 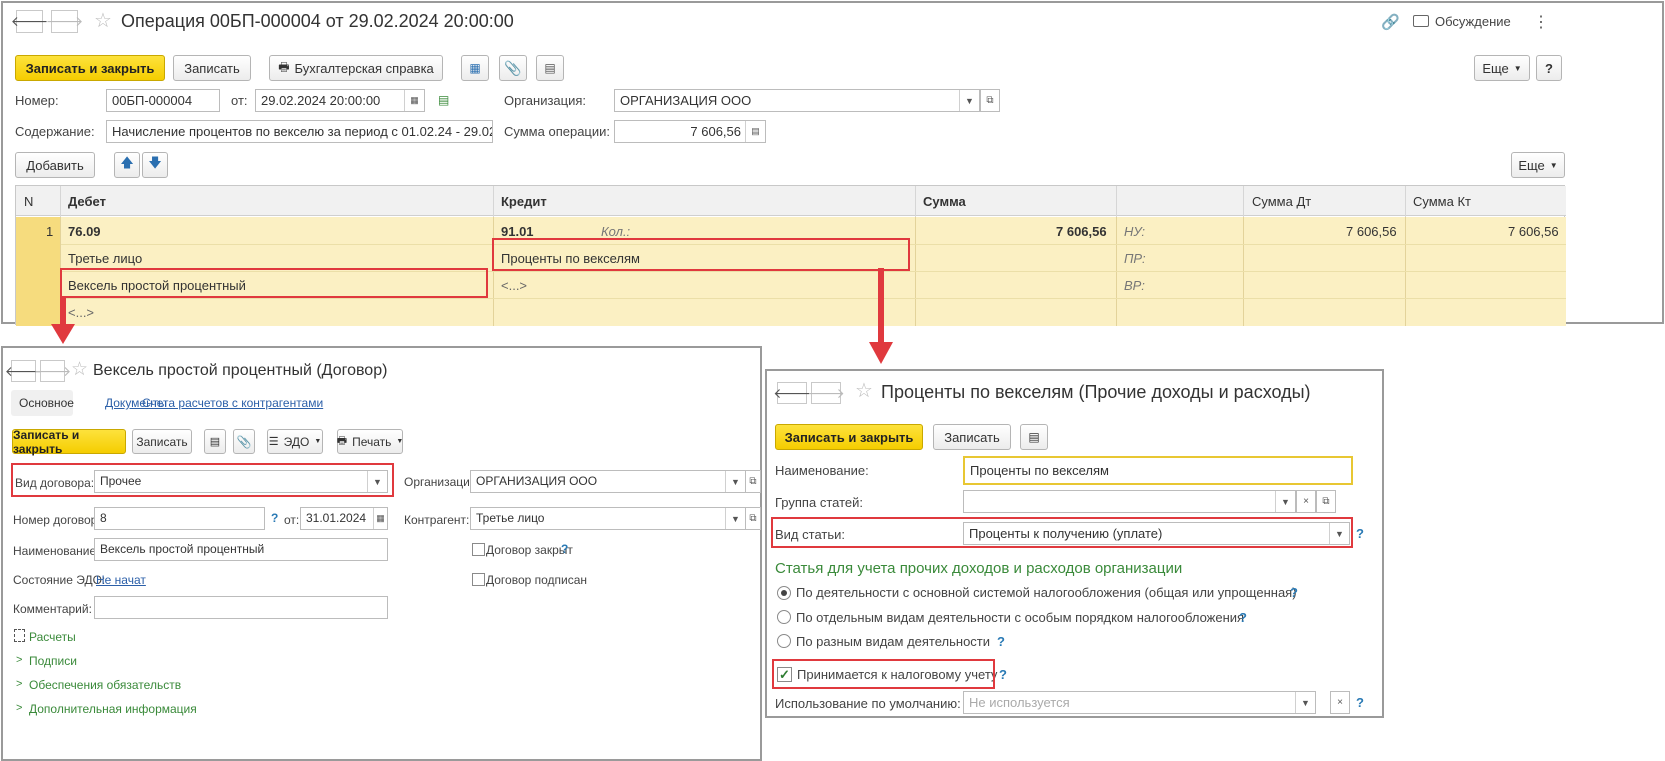 What do you see at coordinates (1541, 22) in the screenshot?
I see `menu-icon: ⋮` at bounding box center [1541, 22].